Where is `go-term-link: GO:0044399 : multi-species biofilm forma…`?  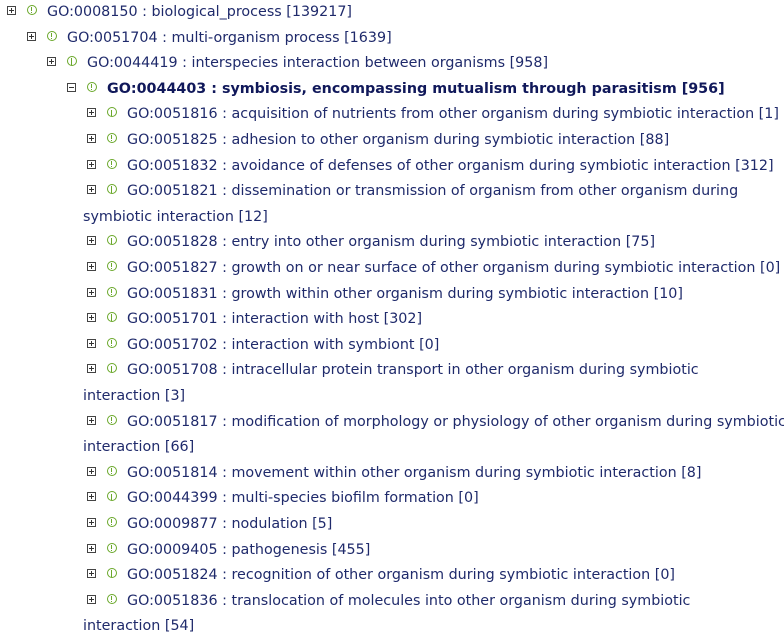 go-term-link: GO:0044399 : multi-species biofilm forma… is located at coordinates (303, 499).